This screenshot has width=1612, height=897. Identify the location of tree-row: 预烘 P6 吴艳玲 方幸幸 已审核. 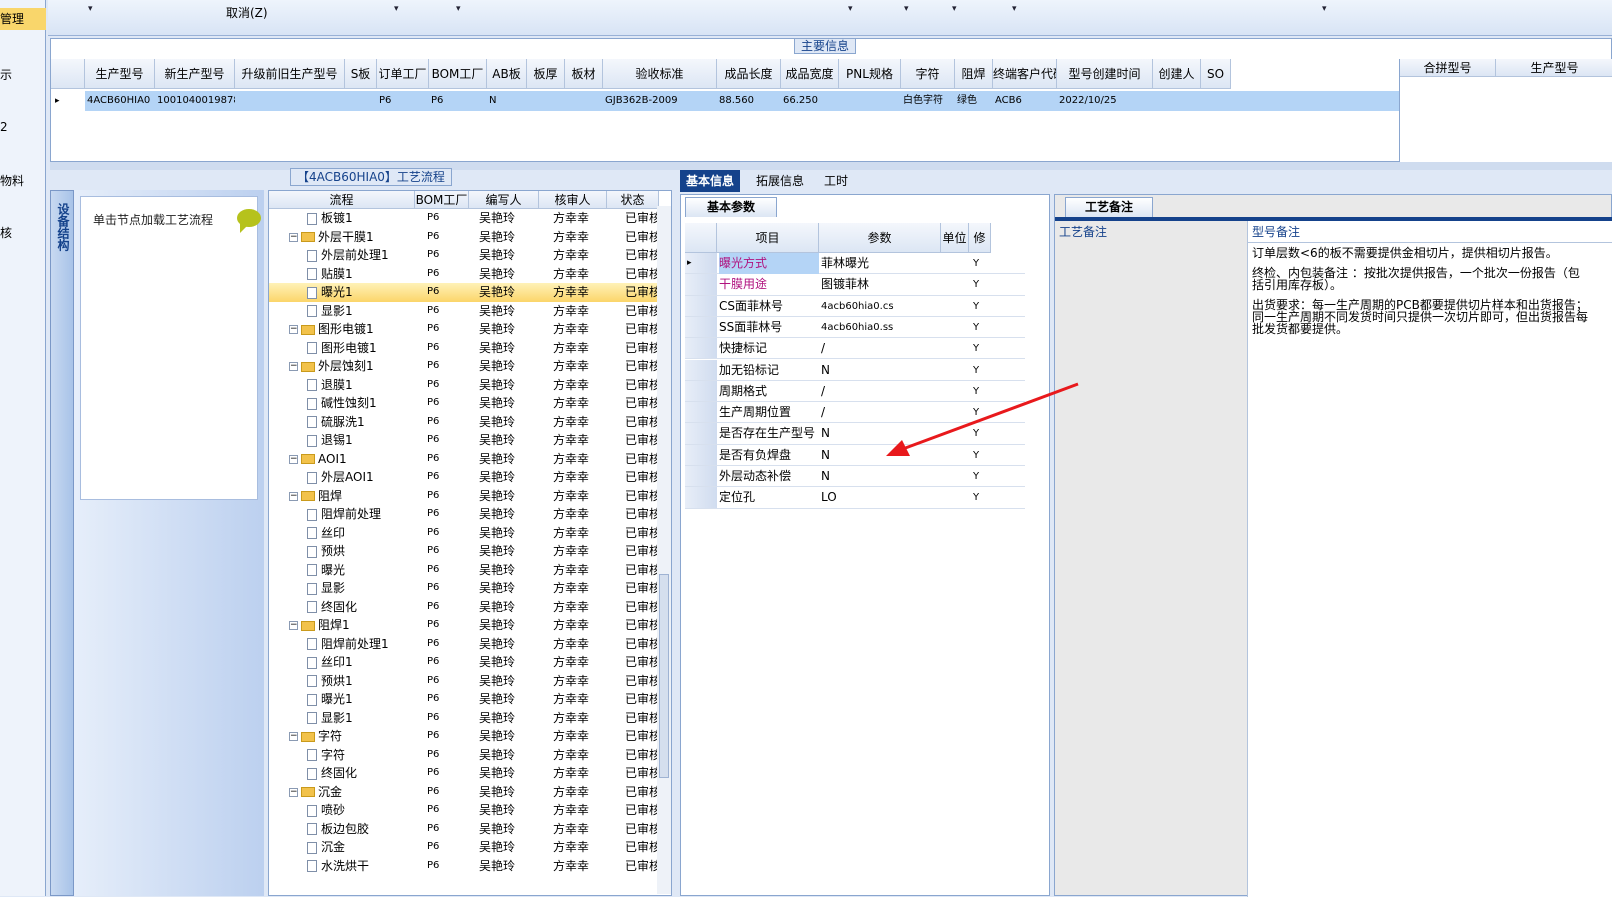
(464, 551).